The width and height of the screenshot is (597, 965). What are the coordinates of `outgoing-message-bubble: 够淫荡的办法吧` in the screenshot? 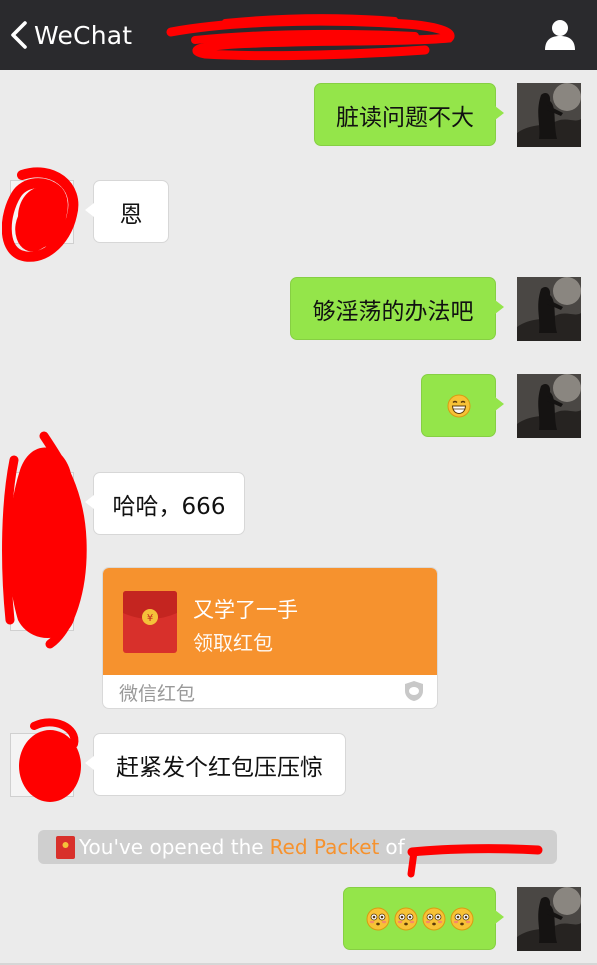 It's located at (397, 308).